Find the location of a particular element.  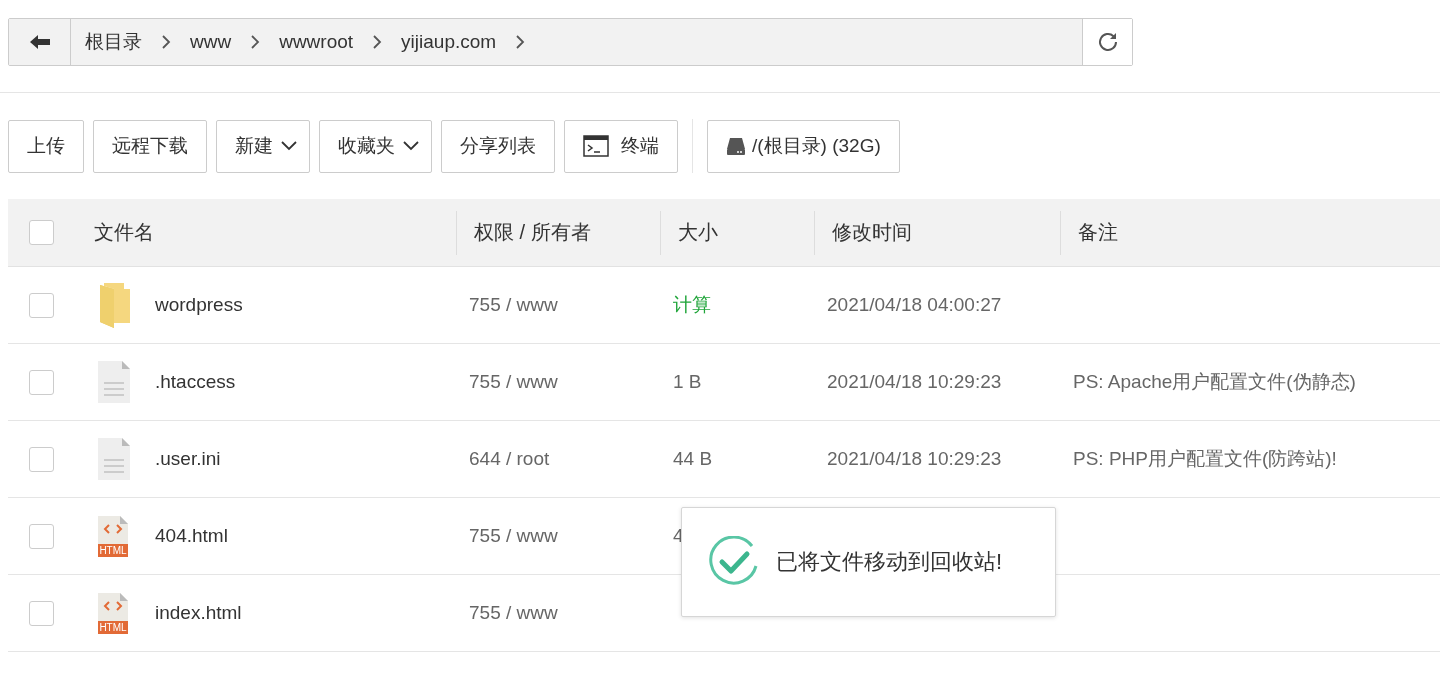

toolbar-button: 远程下载 is located at coordinates (150, 146).